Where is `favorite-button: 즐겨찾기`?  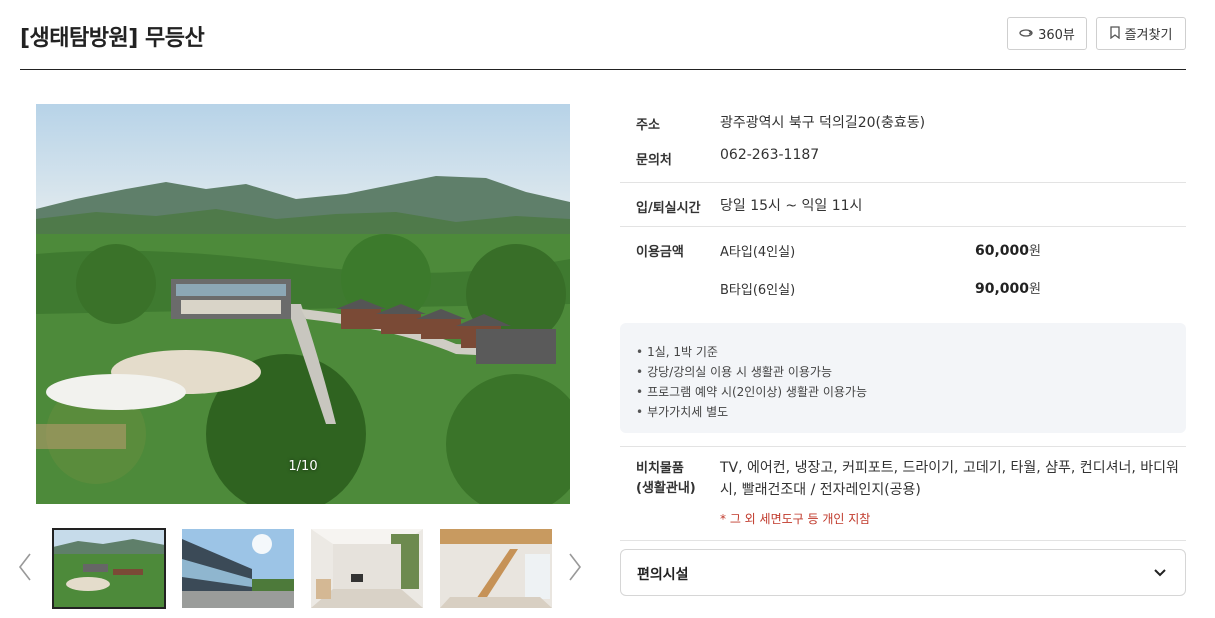 favorite-button: 즐겨찾기 is located at coordinates (1141, 33).